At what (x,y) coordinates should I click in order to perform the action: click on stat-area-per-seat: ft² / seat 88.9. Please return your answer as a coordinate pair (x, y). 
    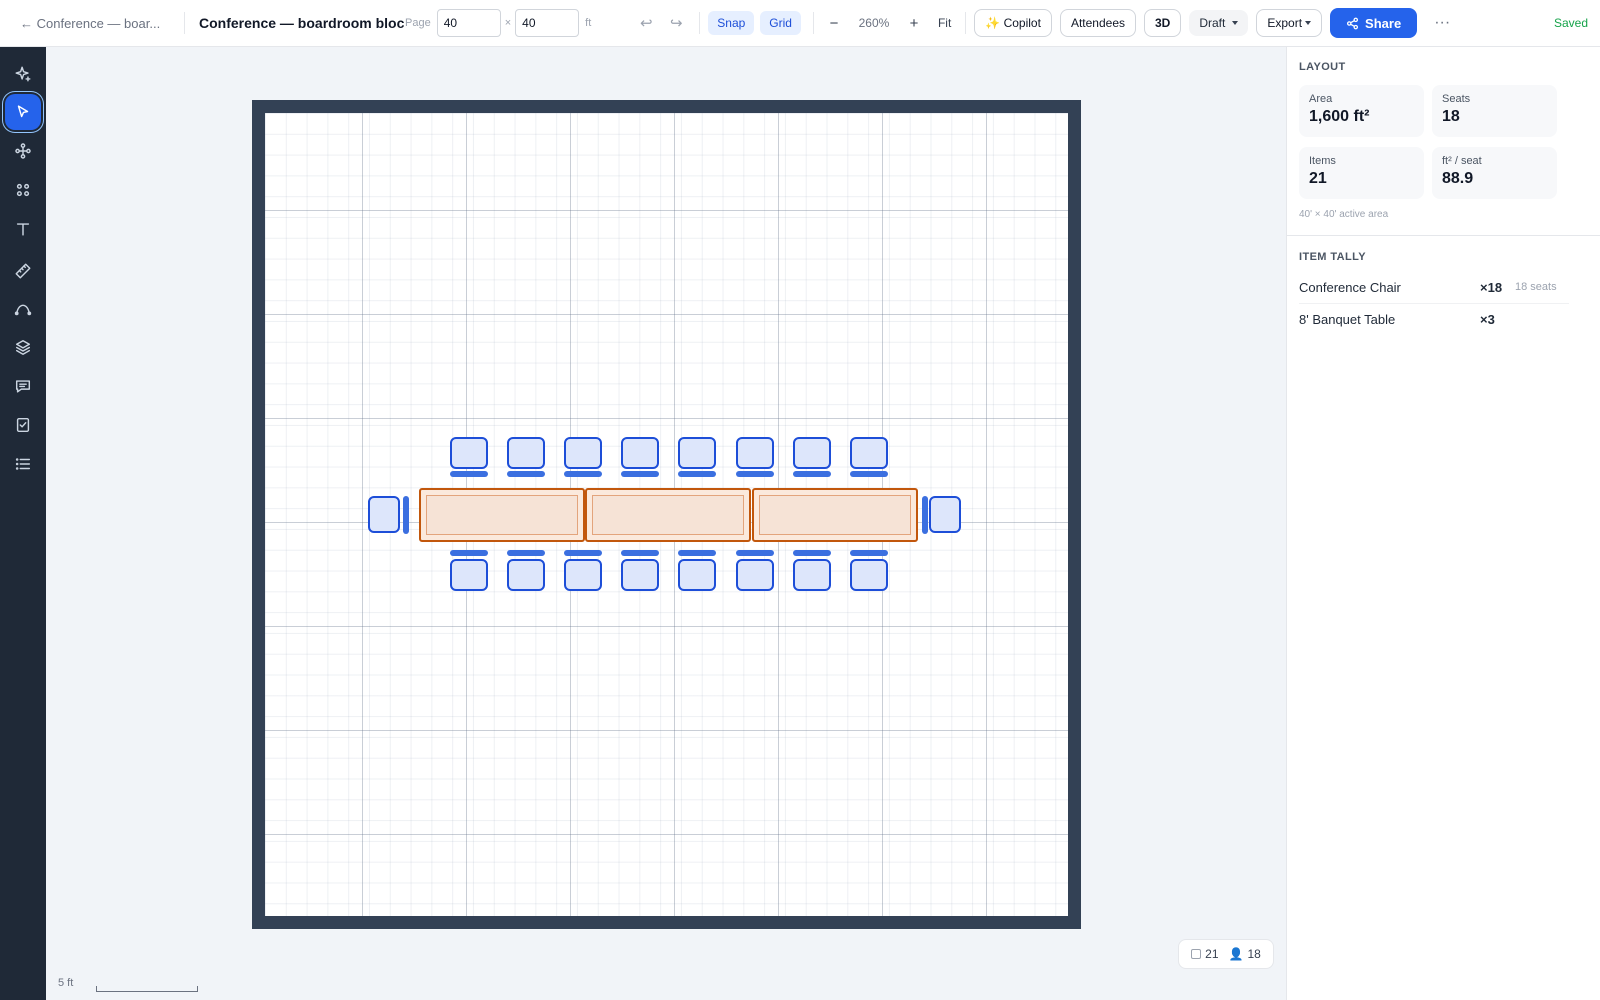
    Looking at the image, I should click on (1494, 173).